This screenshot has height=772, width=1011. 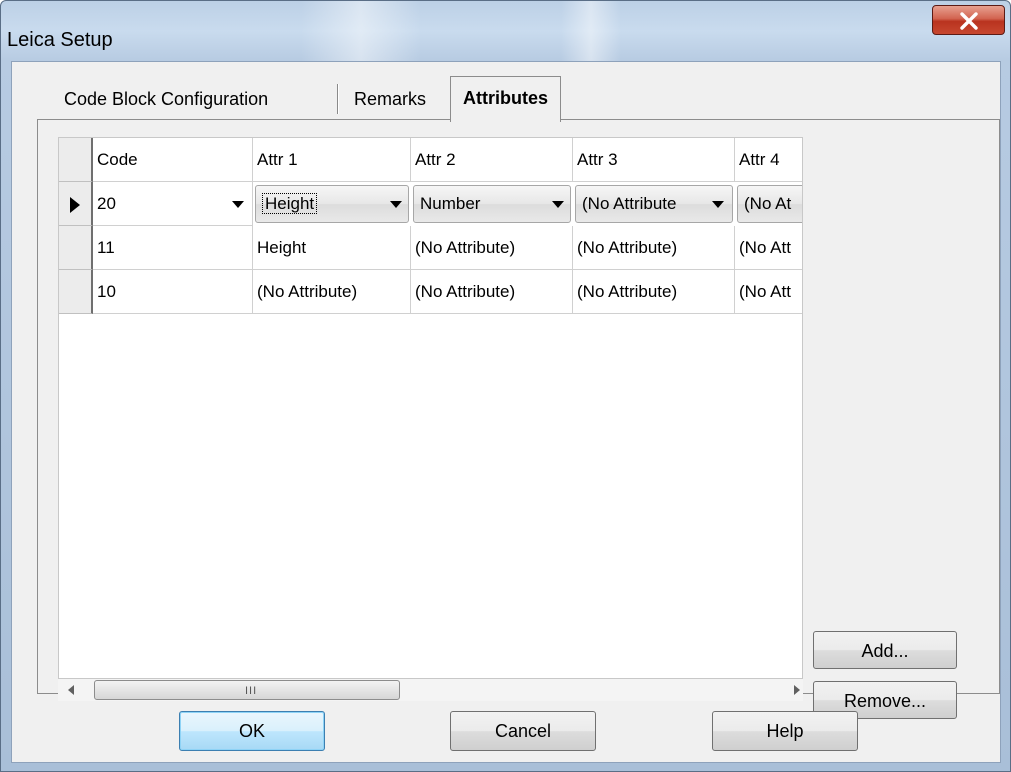 I want to click on cancel-button-label: Cancel, so click(x=523, y=731).